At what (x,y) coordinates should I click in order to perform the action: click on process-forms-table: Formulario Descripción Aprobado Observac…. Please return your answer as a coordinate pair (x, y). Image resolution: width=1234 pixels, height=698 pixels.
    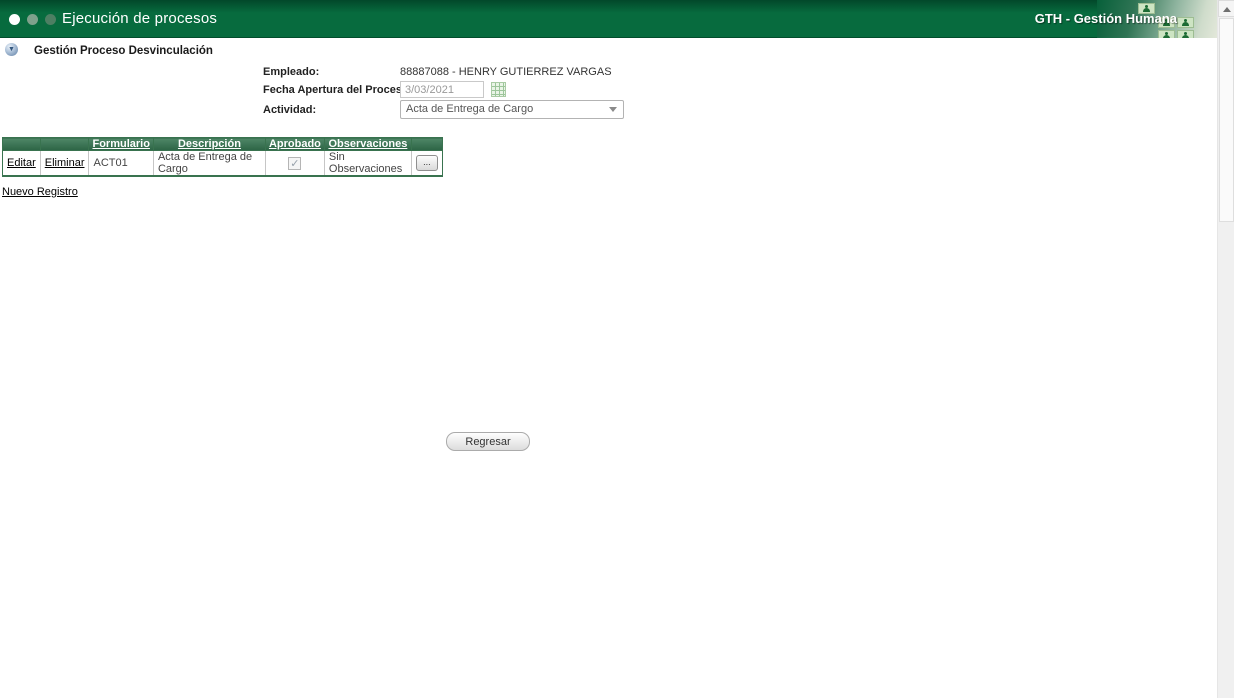
    Looking at the image, I should click on (222, 157).